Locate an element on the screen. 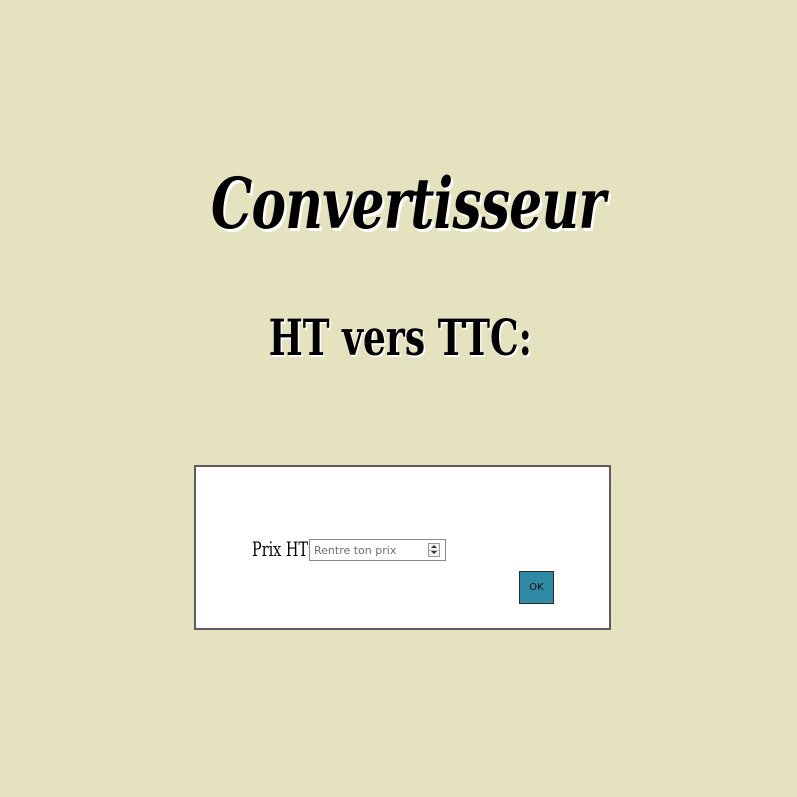 Image resolution: width=797 pixels, height=797 pixels. converter-form: Prix HT: OK is located at coordinates (402, 547).